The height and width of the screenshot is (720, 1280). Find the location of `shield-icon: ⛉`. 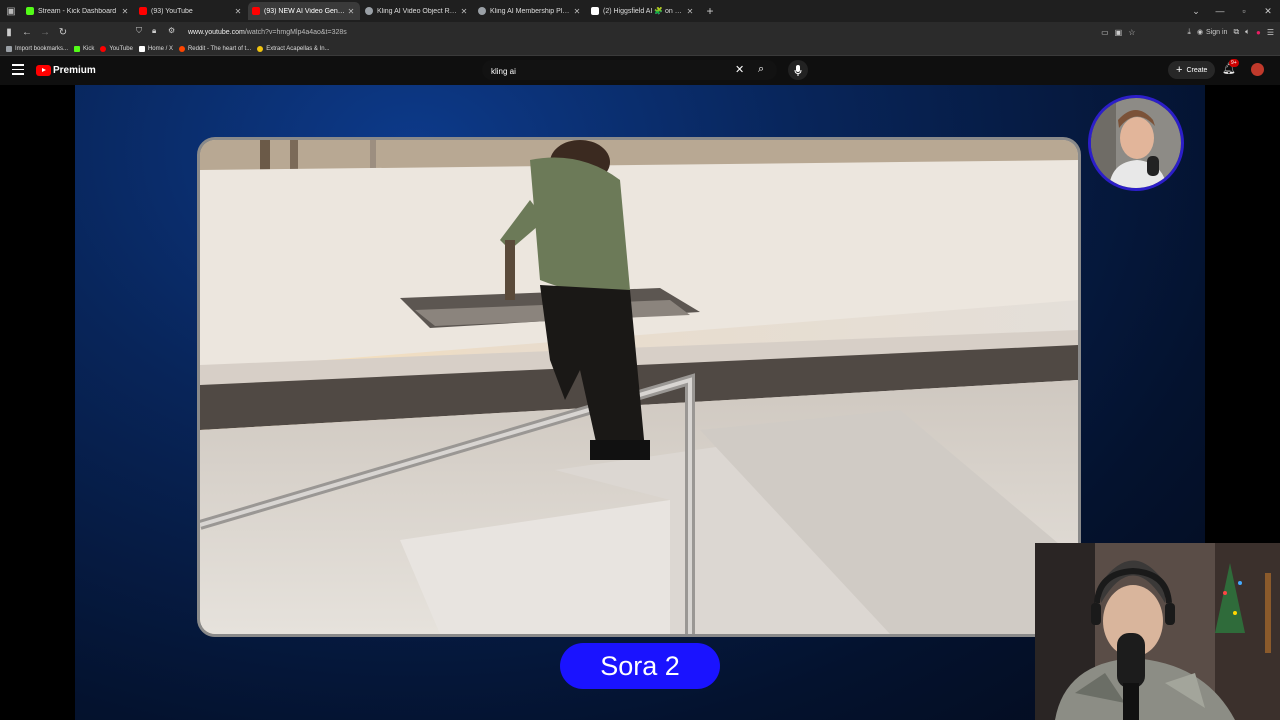

shield-icon: ⛉ is located at coordinates (139, 31).